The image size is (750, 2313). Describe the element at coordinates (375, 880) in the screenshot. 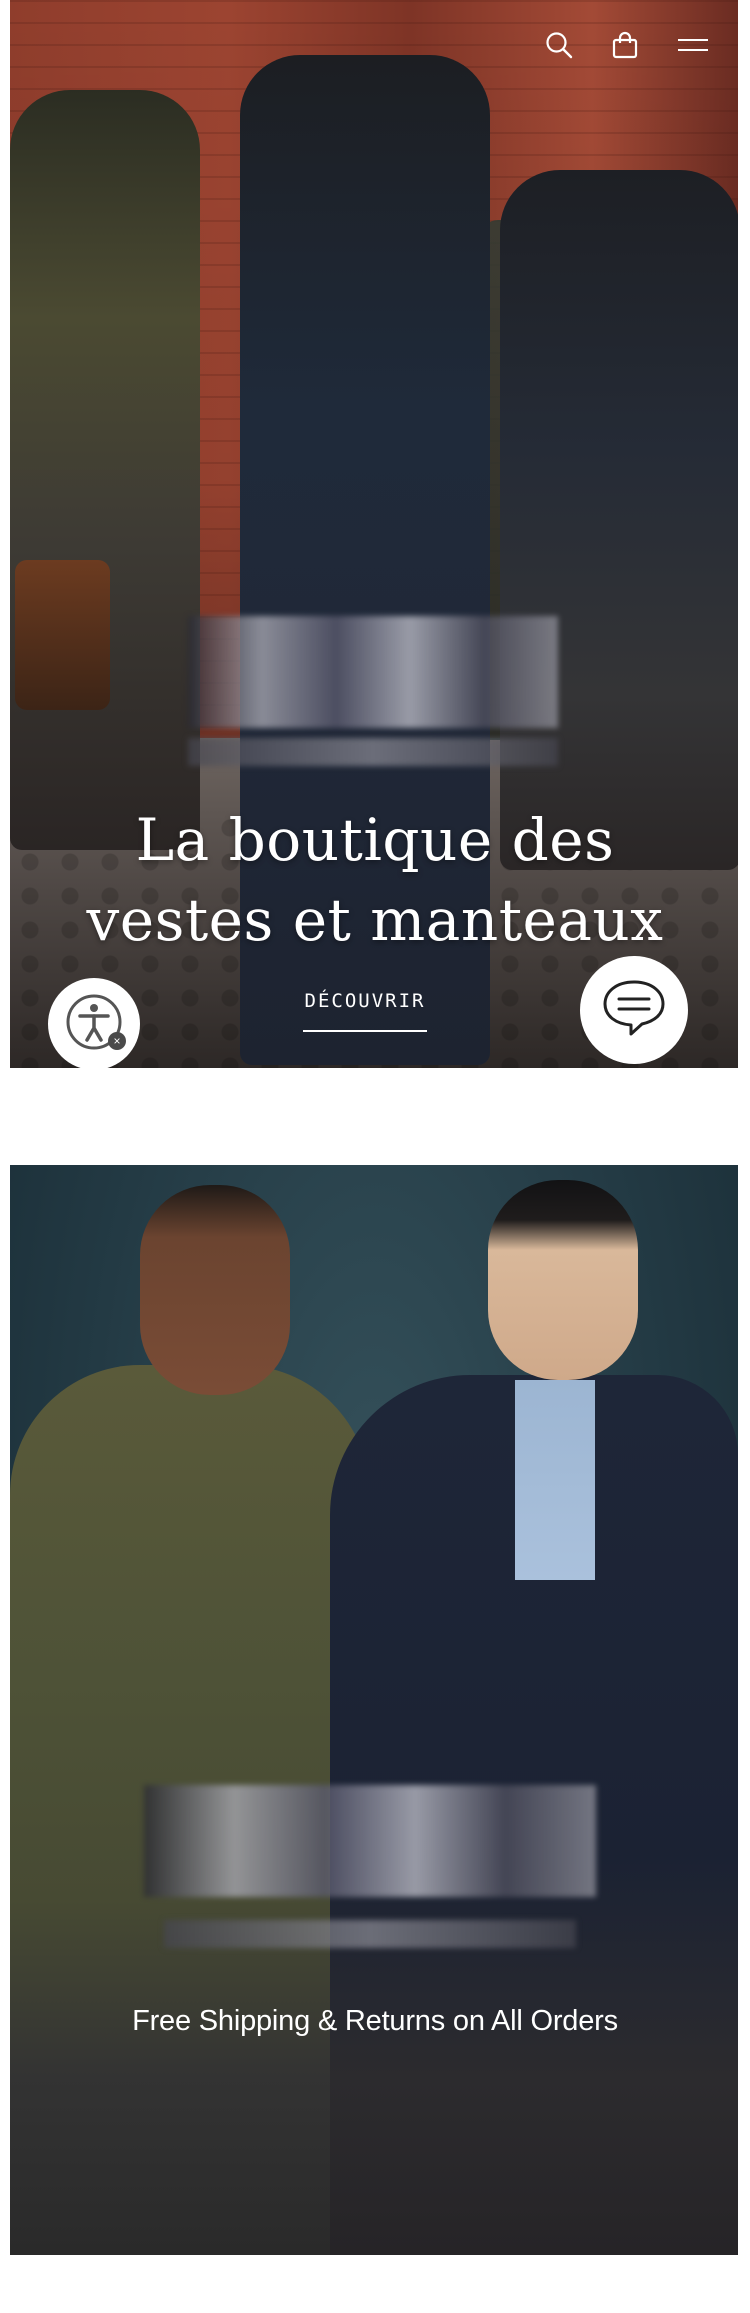

I see `hero-title: La boutique des vestes et manteaux` at that location.